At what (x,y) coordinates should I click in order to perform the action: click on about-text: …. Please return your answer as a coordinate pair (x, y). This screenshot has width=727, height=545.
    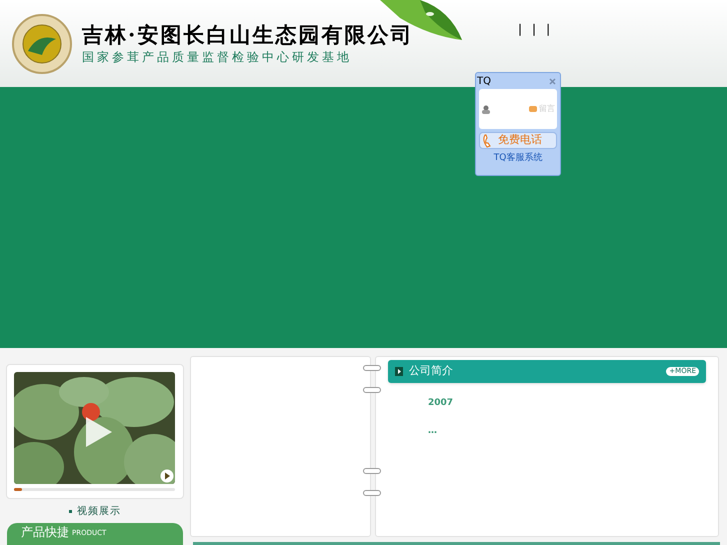
    Looking at the image, I should click on (433, 431).